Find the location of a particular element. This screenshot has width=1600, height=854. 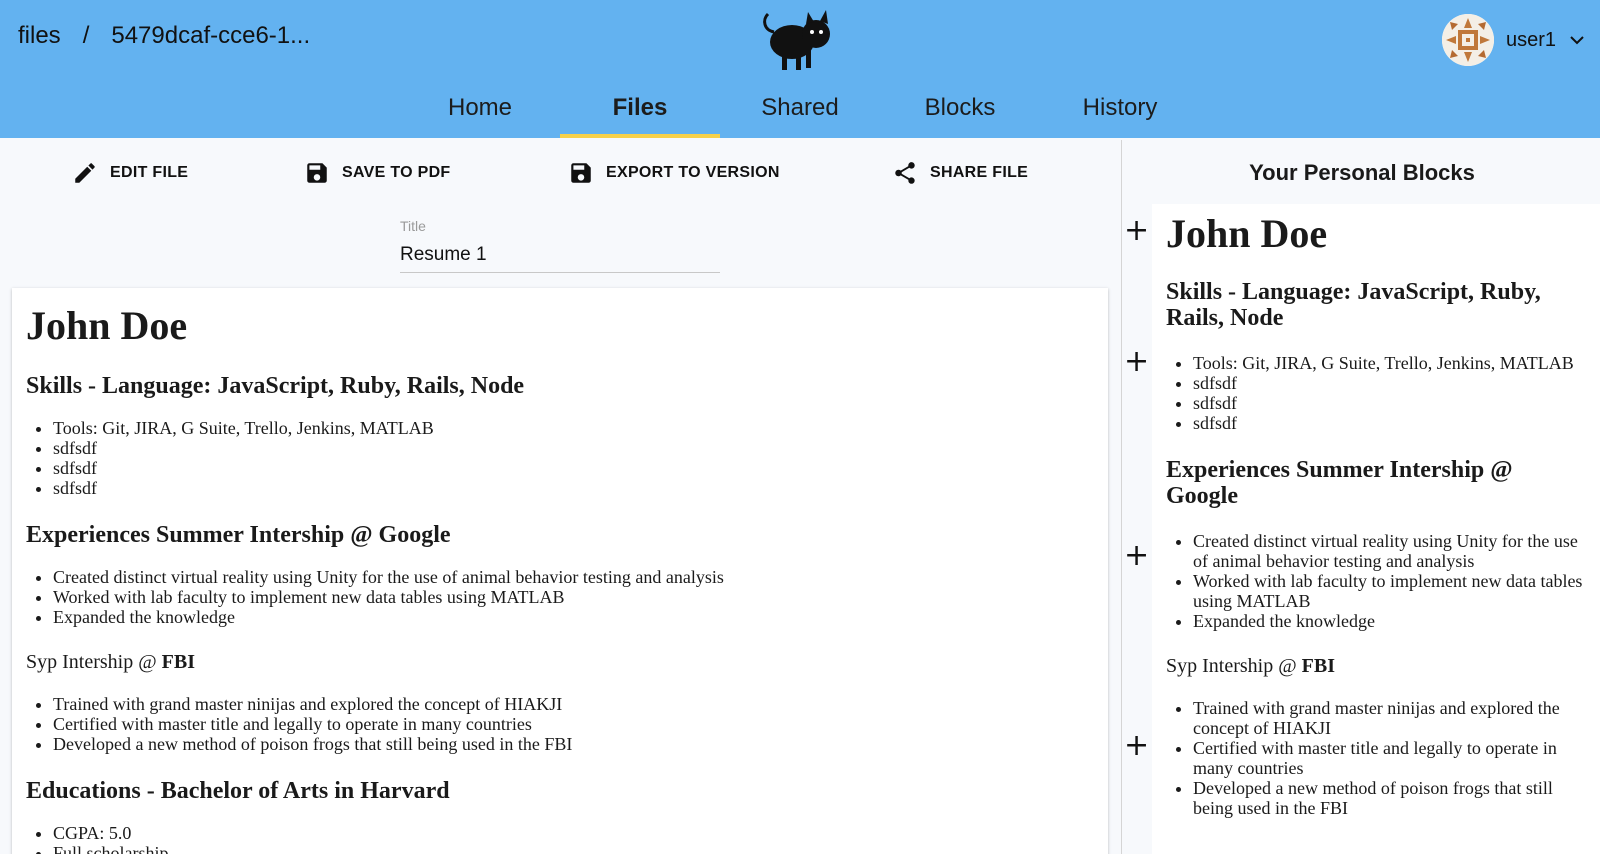

export-to-version-button: EXPORT TO VERSION is located at coordinates (674, 173).